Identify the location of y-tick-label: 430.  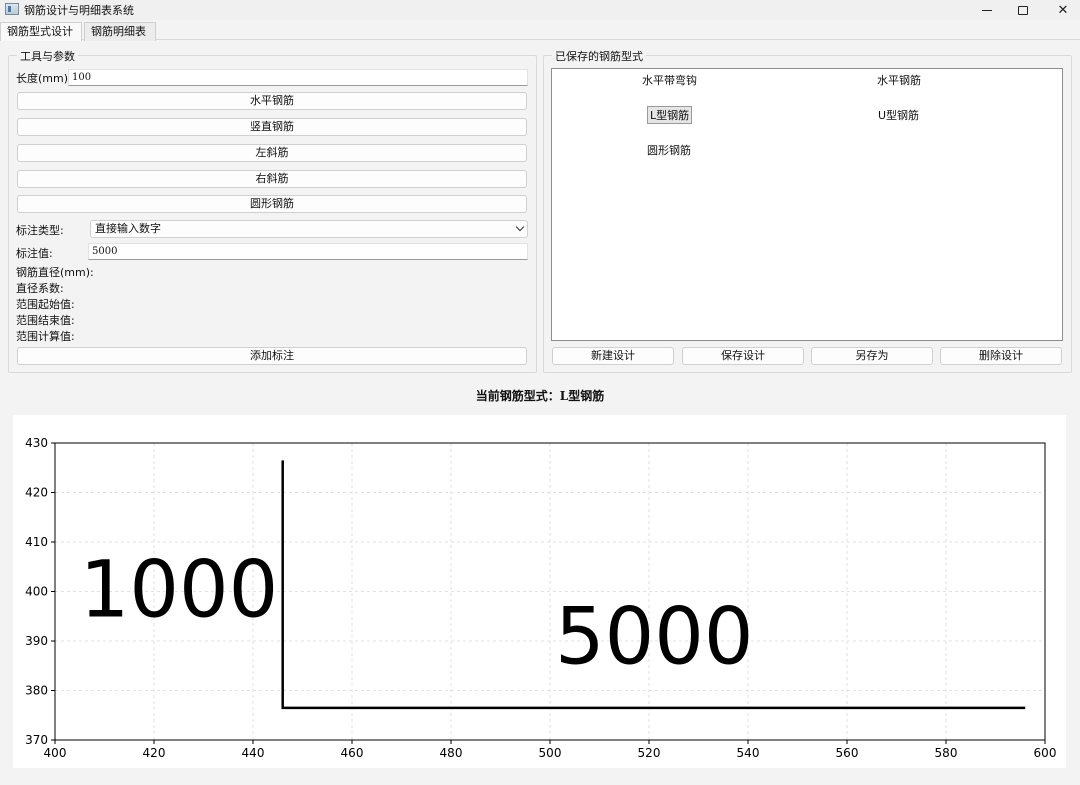
(36, 443).